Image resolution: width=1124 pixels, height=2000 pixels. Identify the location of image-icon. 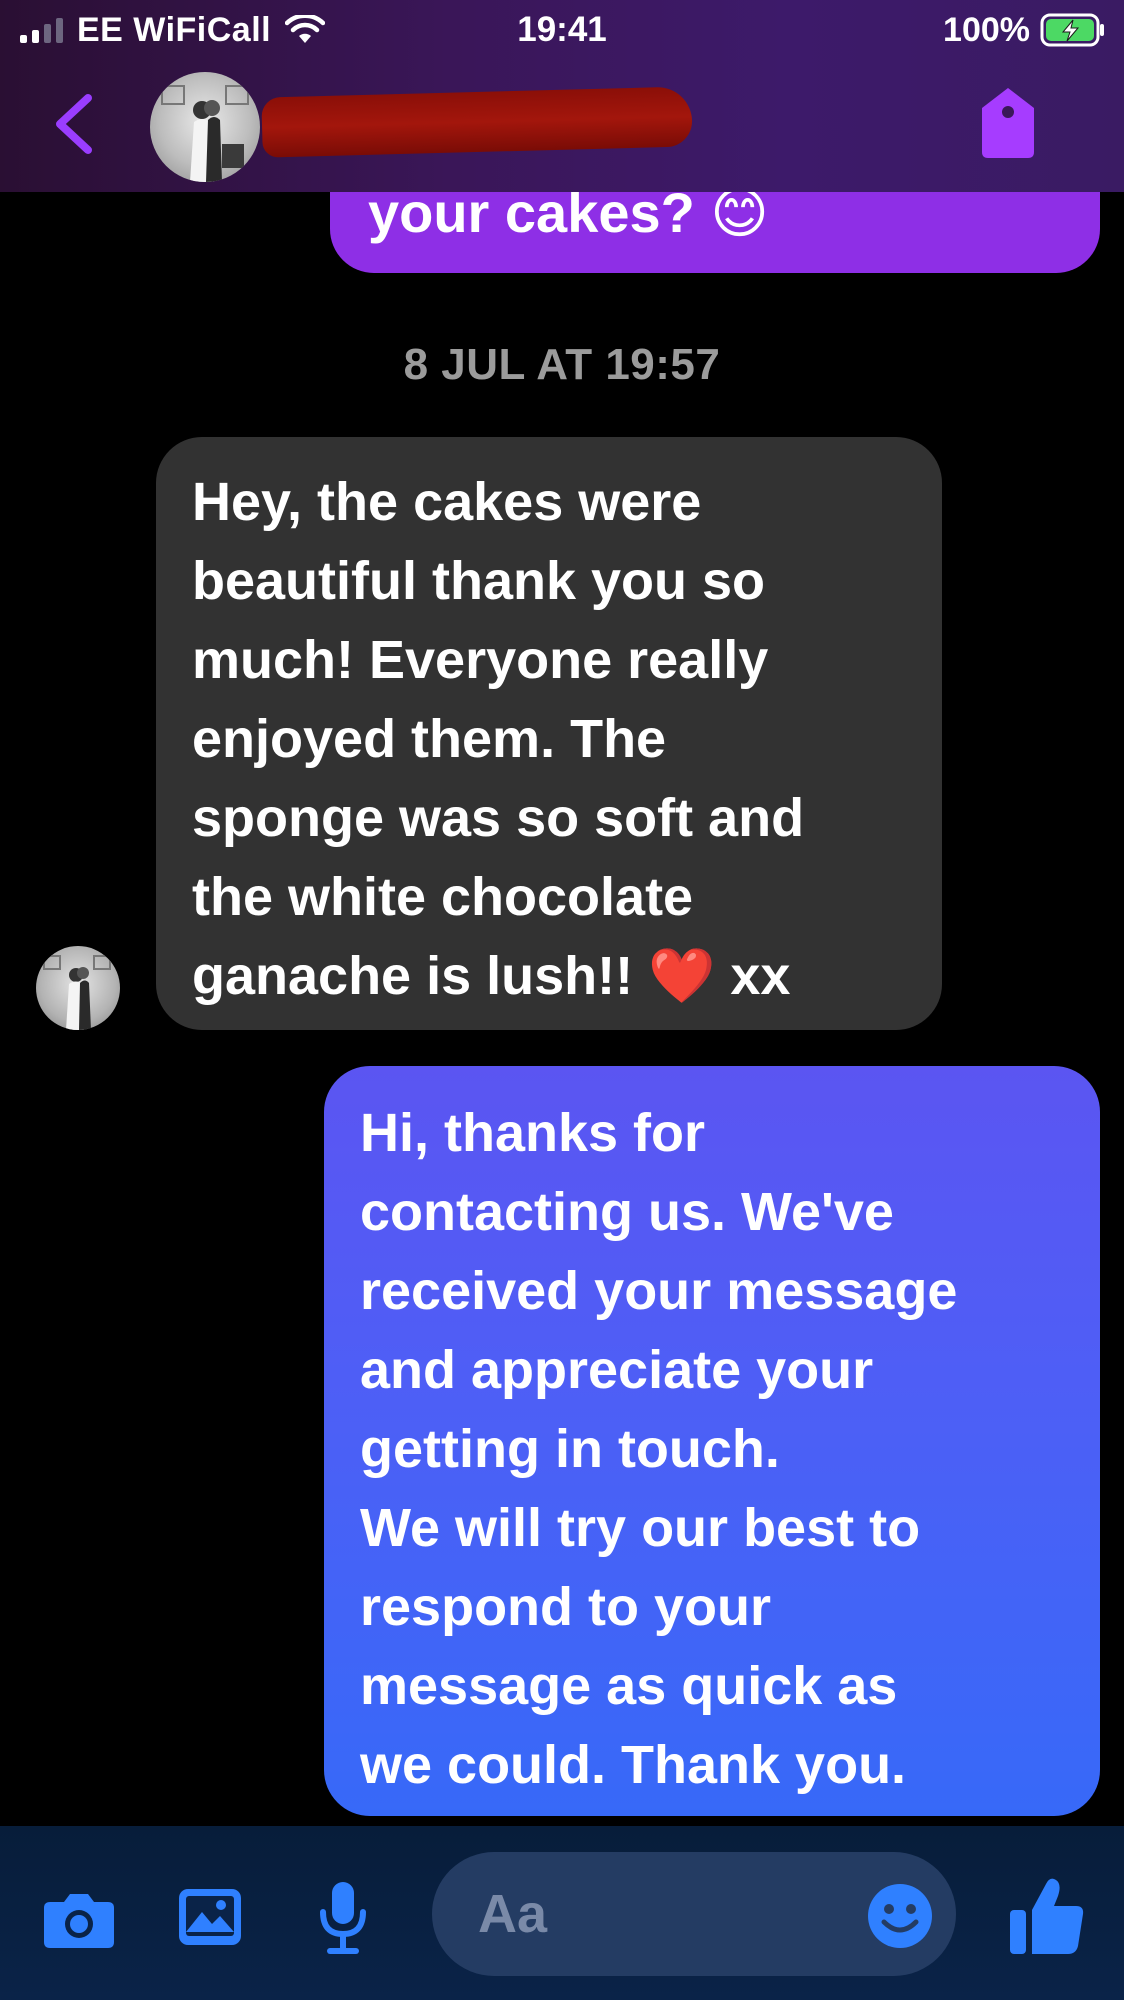
(210, 1917).